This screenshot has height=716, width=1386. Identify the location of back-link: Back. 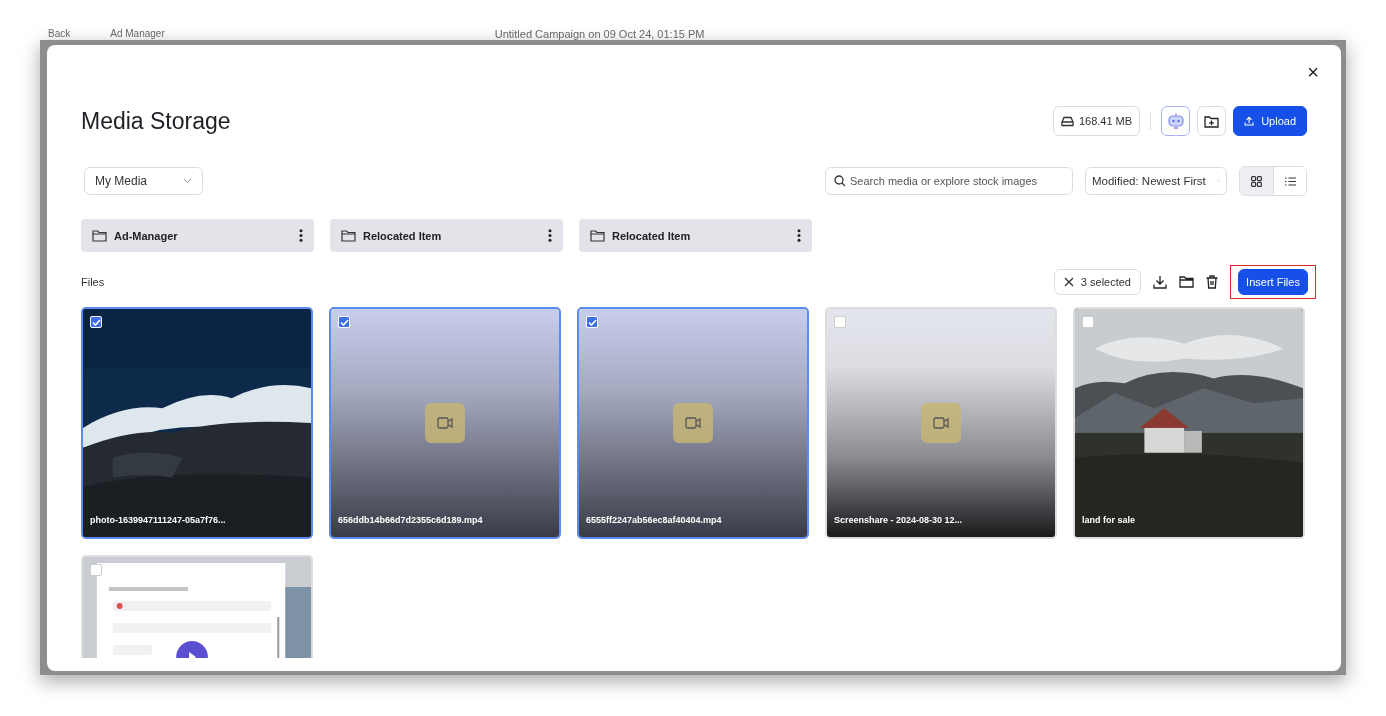
(59, 33).